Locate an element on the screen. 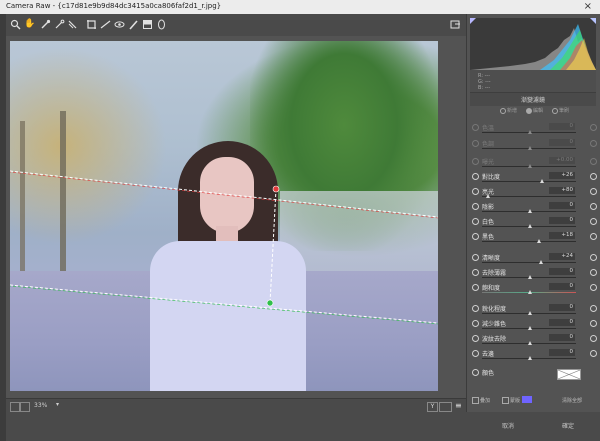  compare-button is located at coordinates (445, 407).